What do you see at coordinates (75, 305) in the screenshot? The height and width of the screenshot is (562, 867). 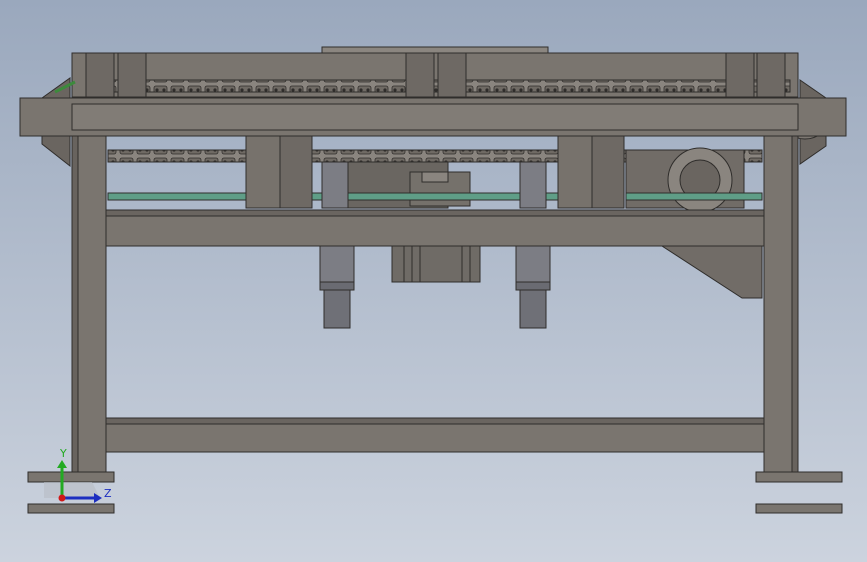 I see `leg-left-shade` at bounding box center [75, 305].